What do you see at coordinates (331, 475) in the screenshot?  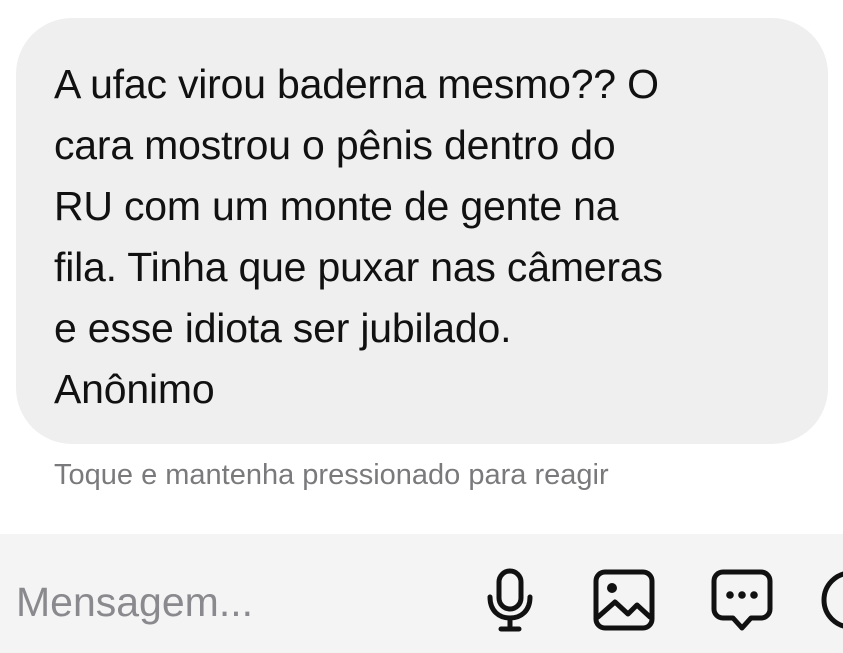 I see `reaction-hint: Toque e mantenha pressionado para reagir` at bounding box center [331, 475].